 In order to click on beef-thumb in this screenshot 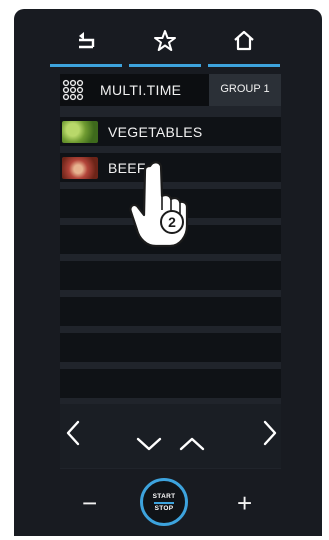, I will do `click(80, 168)`.